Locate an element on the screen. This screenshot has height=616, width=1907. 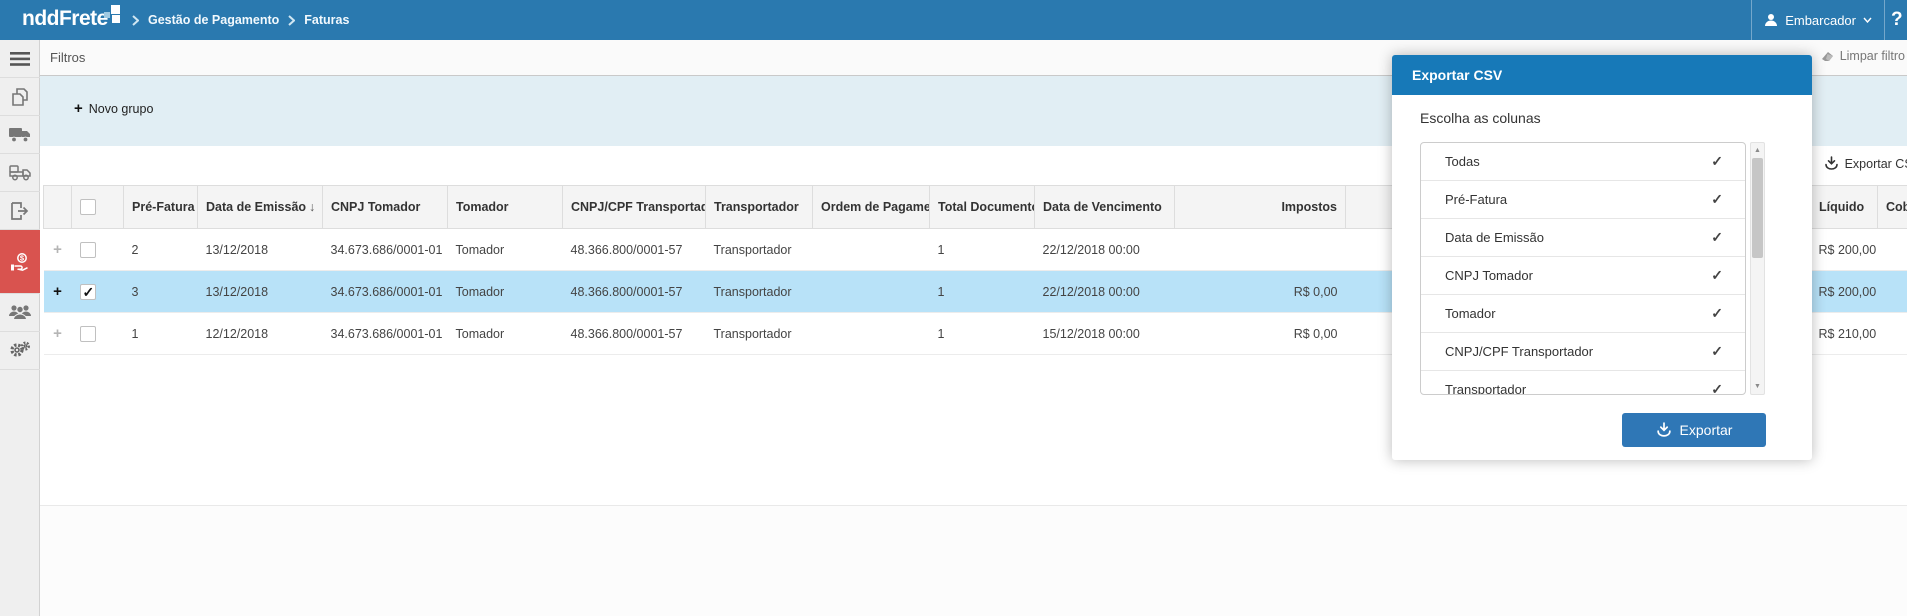
col-data-vencimento: Data de Vencimento is located at coordinates (1104, 207).